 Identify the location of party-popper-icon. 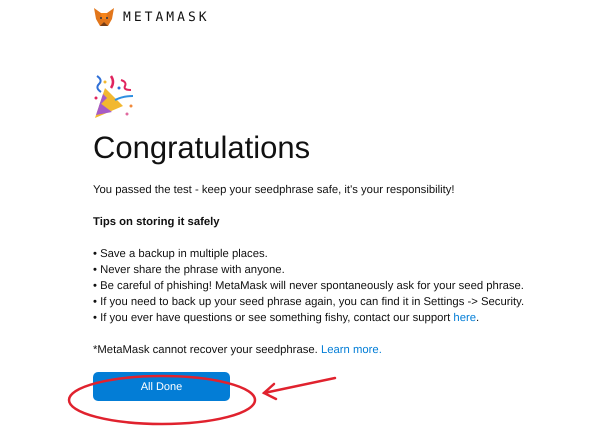
(114, 97).